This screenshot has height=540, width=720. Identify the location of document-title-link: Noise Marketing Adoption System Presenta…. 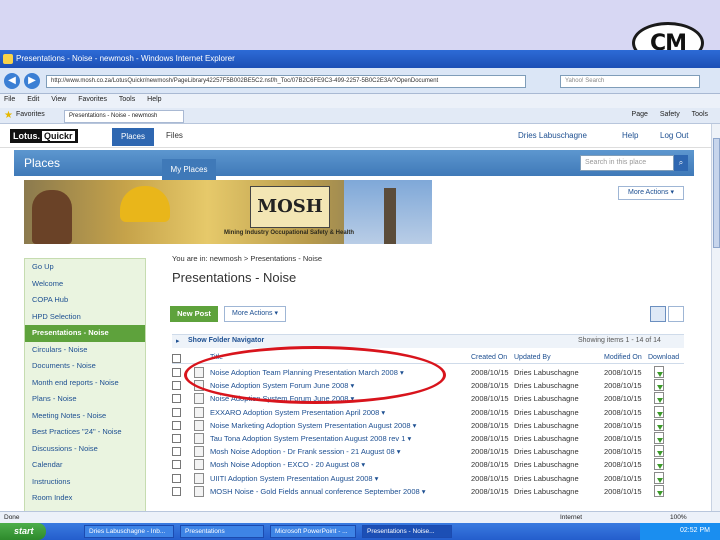
(313, 425).